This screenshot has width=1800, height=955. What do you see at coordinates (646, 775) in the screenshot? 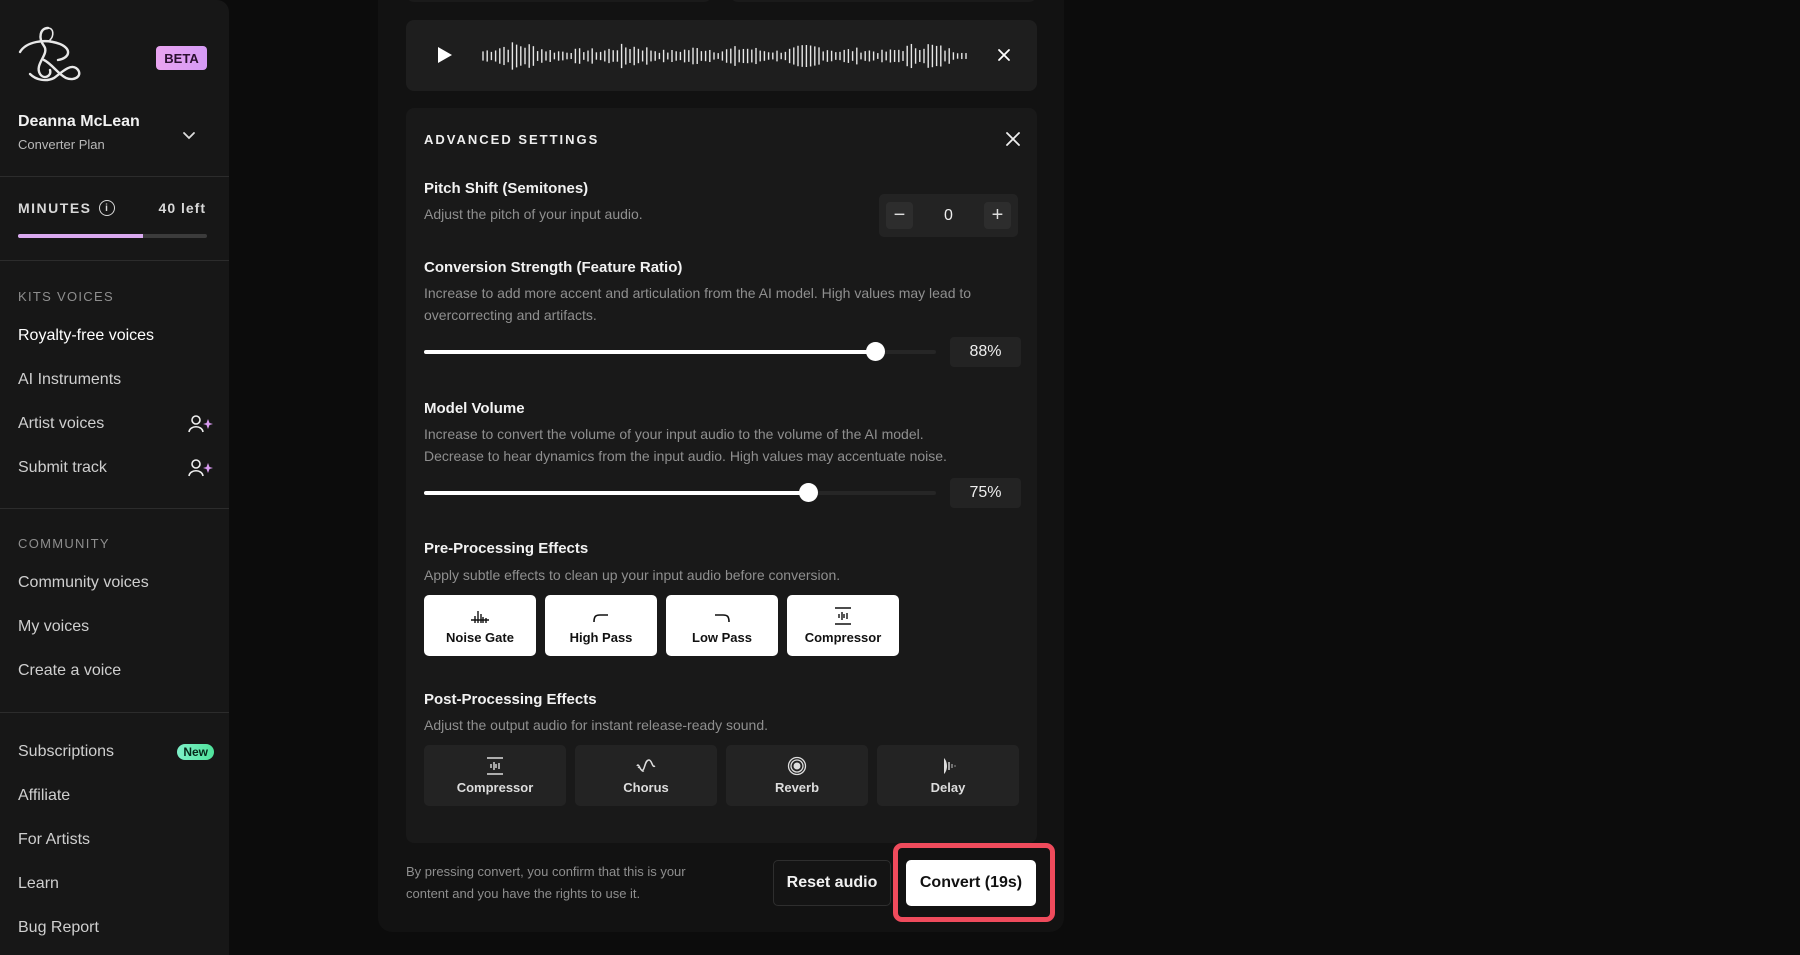
I see `effect-chorus-button: Chorus` at bounding box center [646, 775].